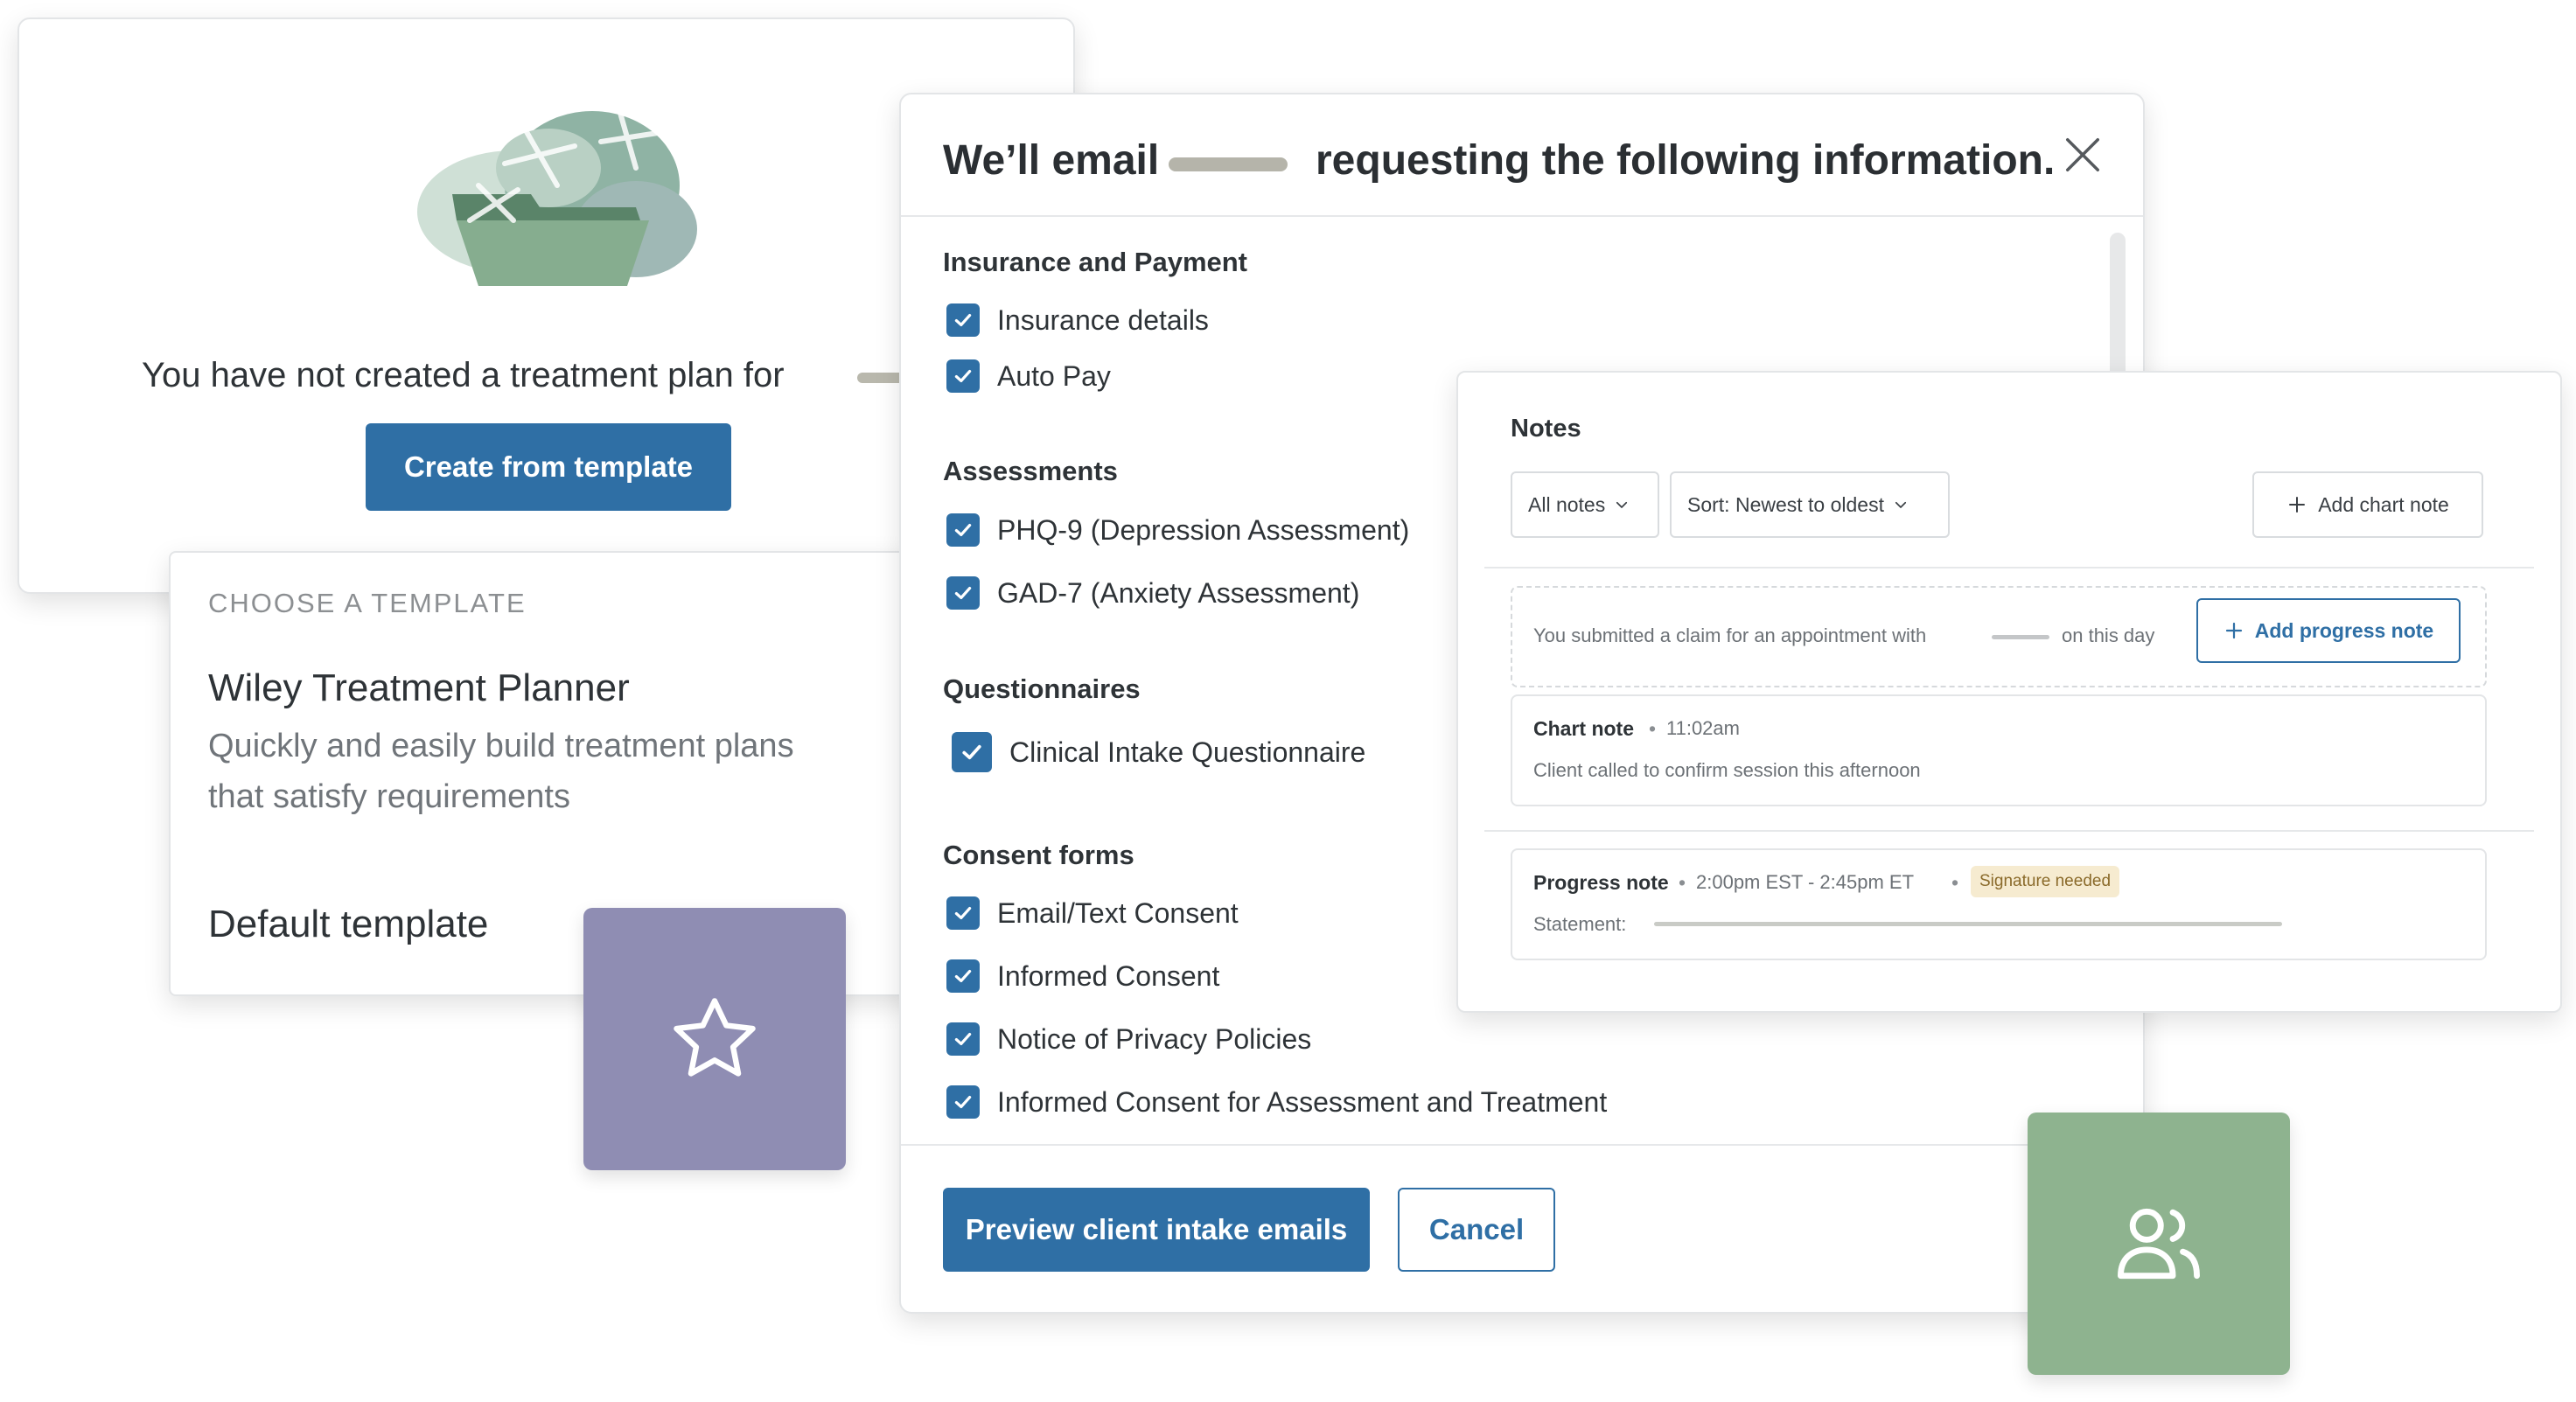 The width and height of the screenshot is (2576, 1402). What do you see at coordinates (548, 467) in the screenshot?
I see `create-from-template-button: Create from template` at bounding box center [548, 467].